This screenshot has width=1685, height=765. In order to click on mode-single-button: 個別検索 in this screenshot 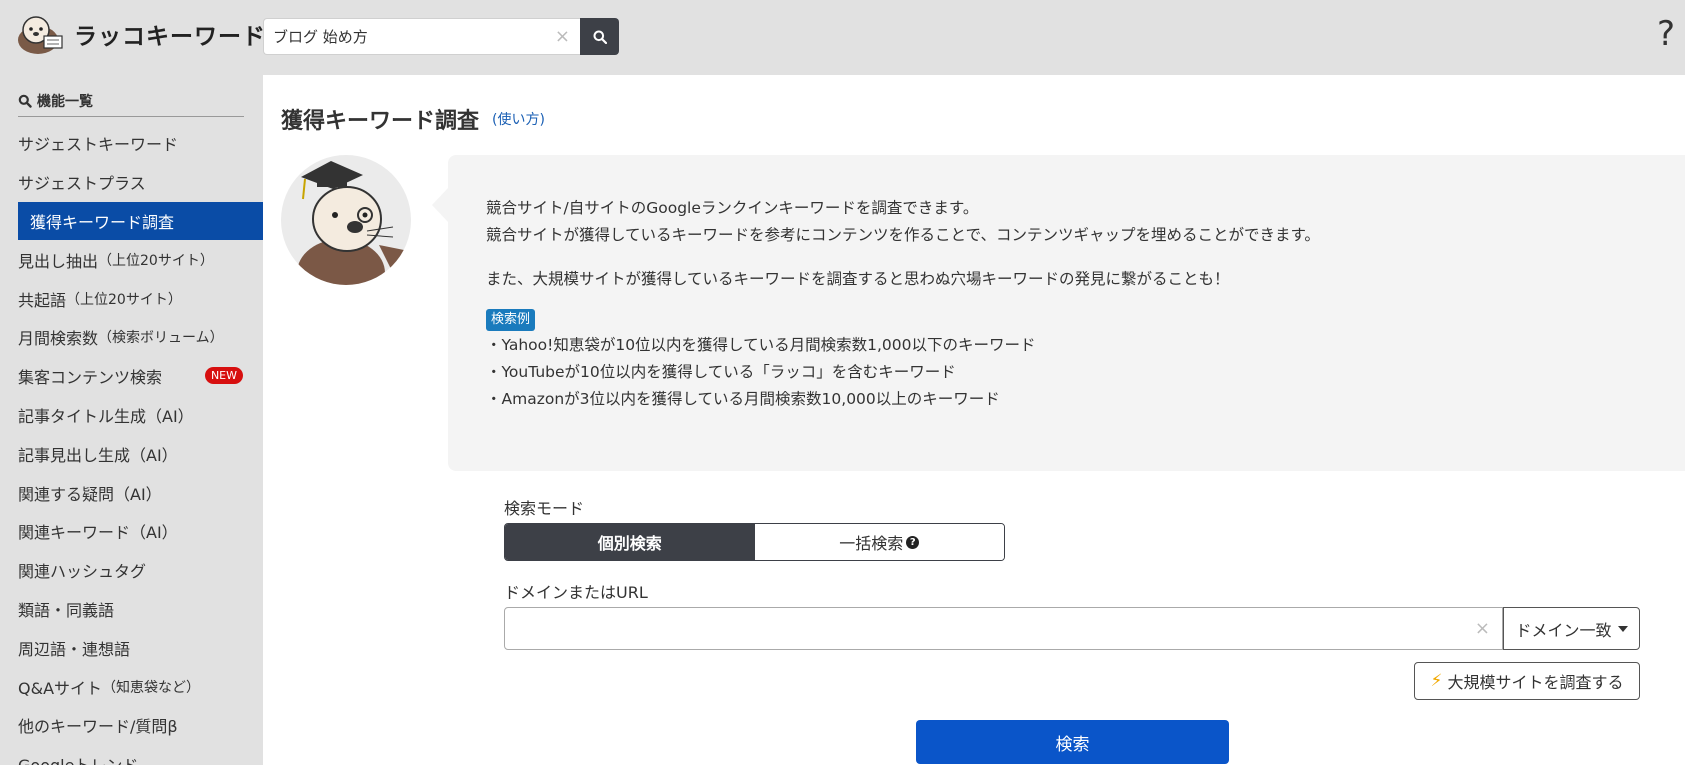, I will do `click(630, 542)`.